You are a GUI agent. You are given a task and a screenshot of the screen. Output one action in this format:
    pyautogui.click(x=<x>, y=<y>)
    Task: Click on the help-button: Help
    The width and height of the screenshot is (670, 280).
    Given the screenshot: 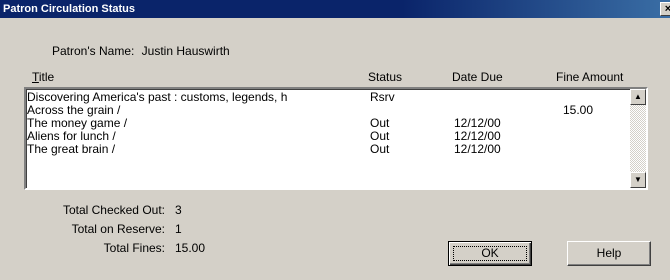 What is the action you would take?
    pyautogui.click(x=609, y=253)
    